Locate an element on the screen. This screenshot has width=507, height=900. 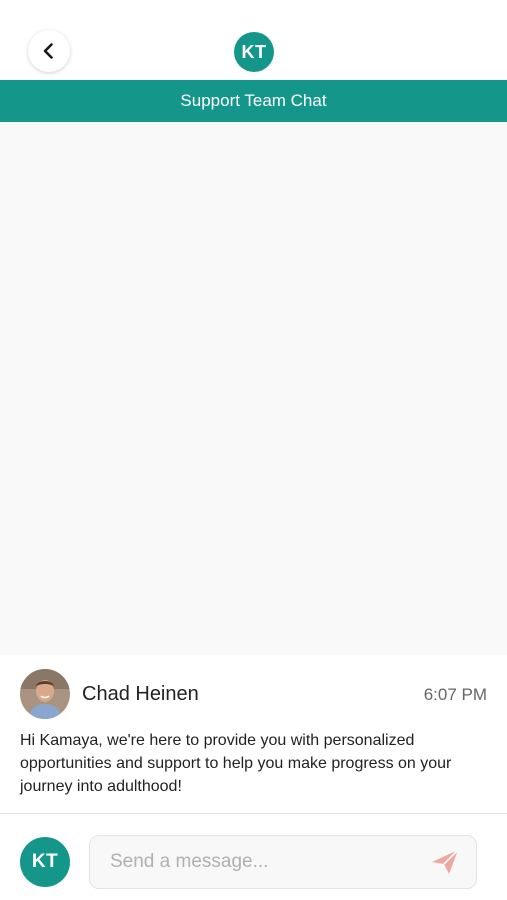
send-button is located at coordinates (445, 862).